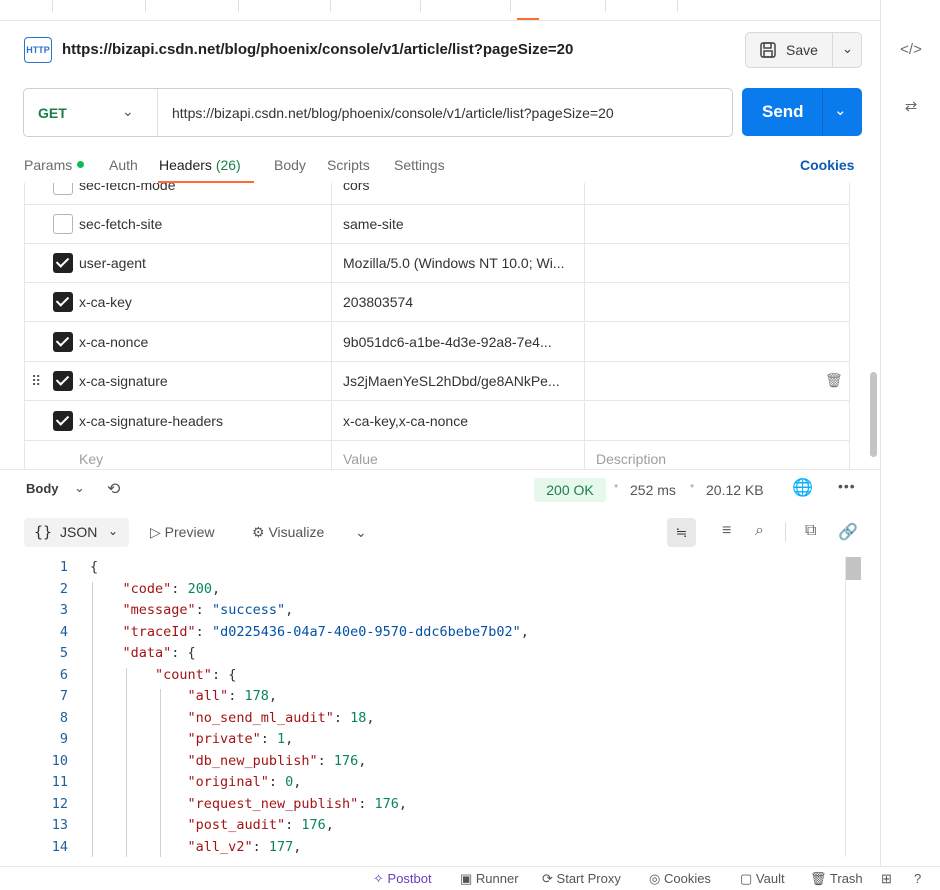 Image resolution: width=940 pixels, height=890 pixels. I want to click on header-value: cors, so click(356, 188).